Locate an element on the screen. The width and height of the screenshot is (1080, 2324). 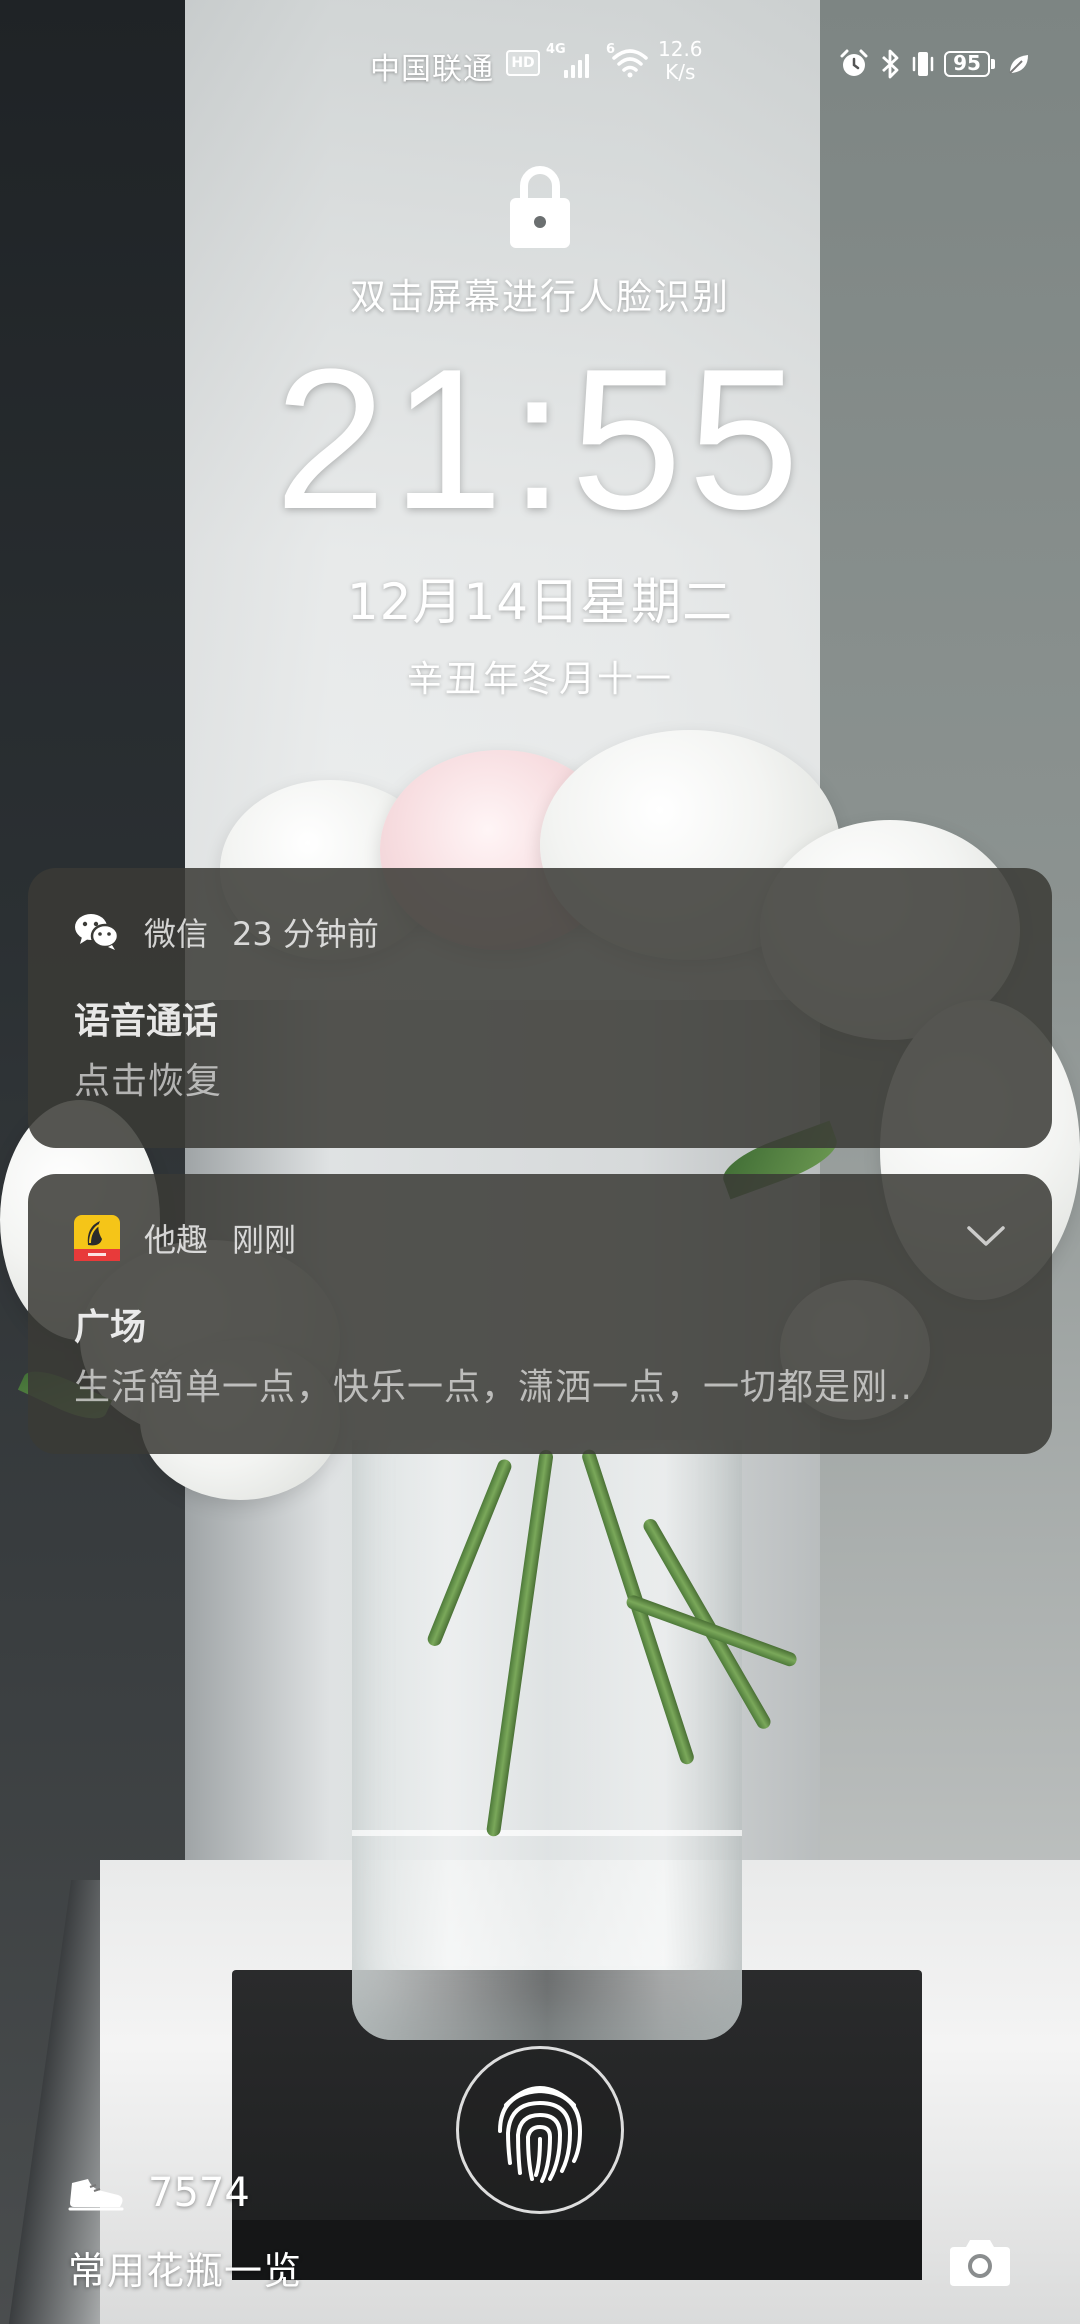
bluetooth-icon is located at coordinates (890, 64).